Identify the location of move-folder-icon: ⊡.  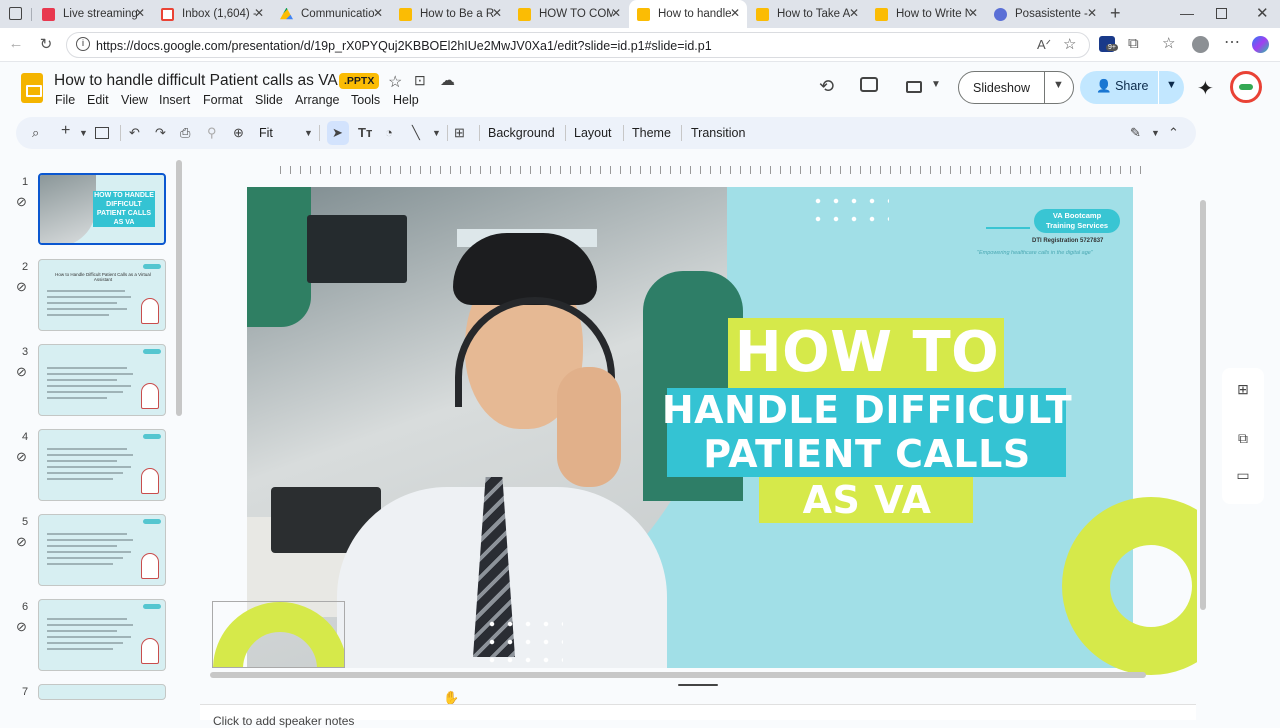
(420, 80).